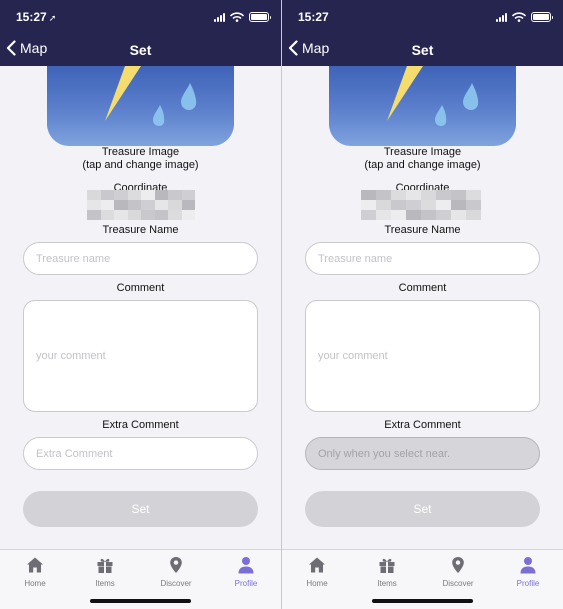 Image resolution: width=563 pixels, height=609 pixels. I want to click on extra-comment-input: Extra Comment, so click(140, 453).